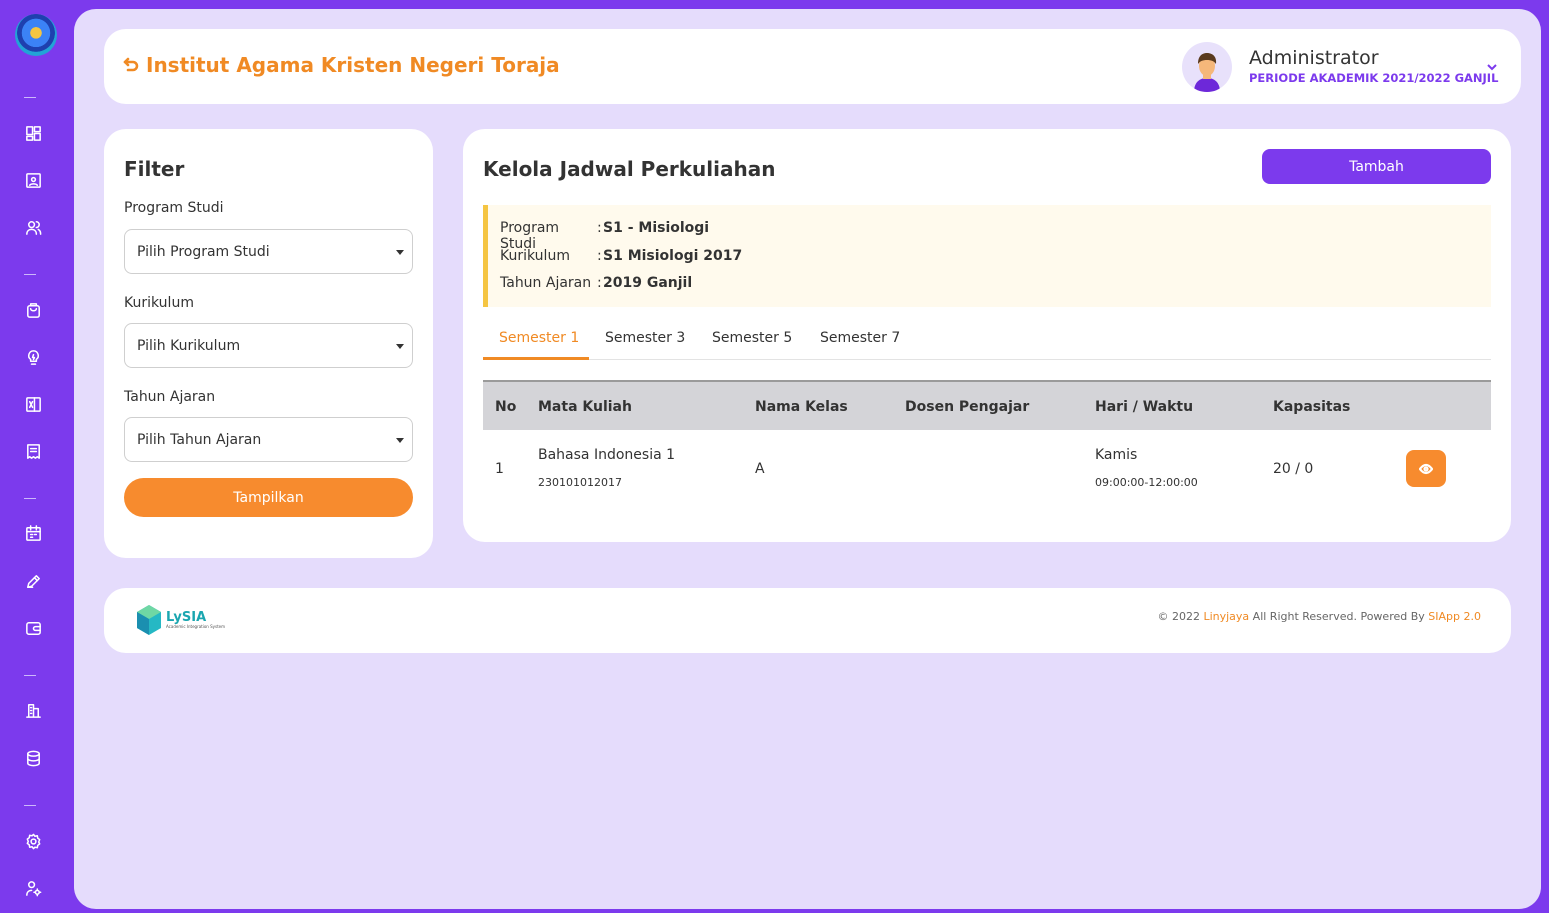 The height and width of the screenshot is (913, 1549). Describe the element at coordinates (33, 133) in the screenshot. I see `dashboard-icon` at that location.